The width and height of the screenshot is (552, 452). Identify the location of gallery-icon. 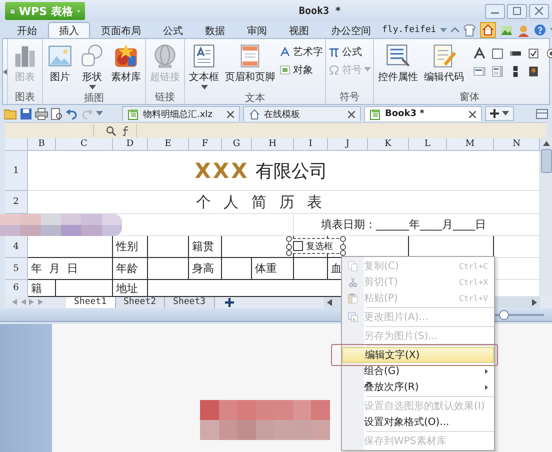
(126, 56).